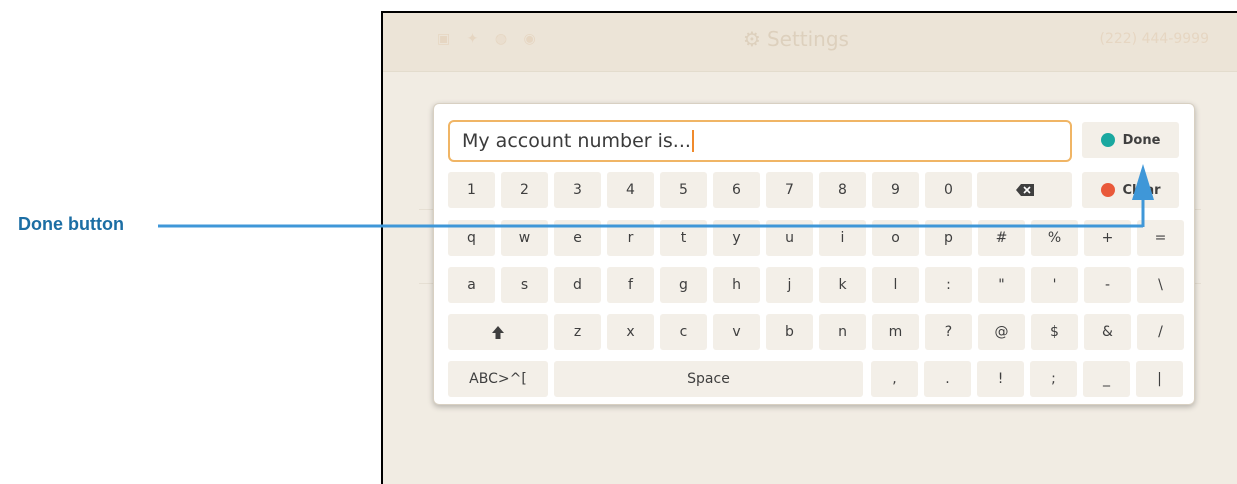  What do you see at coordinates (736, 190) in the screenshot?
I see `key: 6` at bounding box center [736, 190].